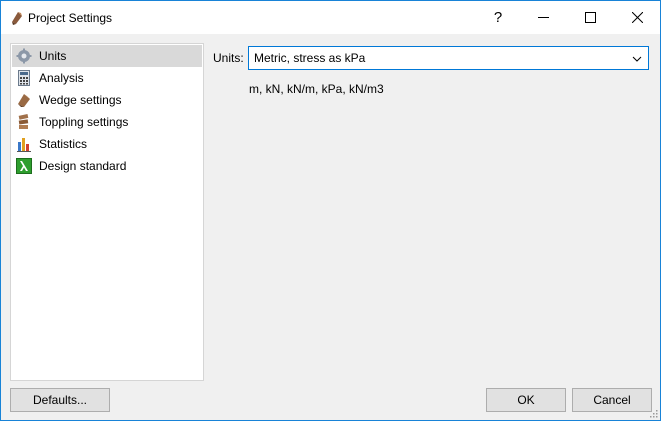 Image resolution: width=661 pixels, height=421 pixels. What do you see at coordinates (83, 166) in the screenshot?
I see `sidebar-item-label: Design standard` at bounding box center [83, 166].